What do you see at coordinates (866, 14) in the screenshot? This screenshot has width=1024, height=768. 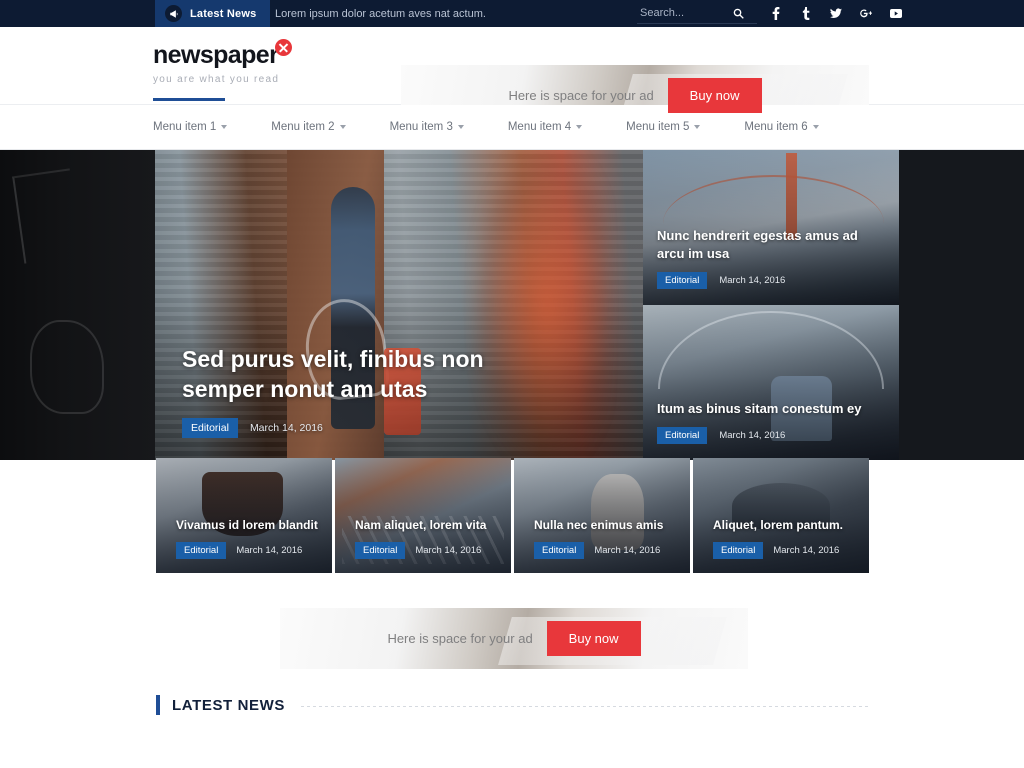 I see `google-plus-icon` at bounding box center [866, 14].